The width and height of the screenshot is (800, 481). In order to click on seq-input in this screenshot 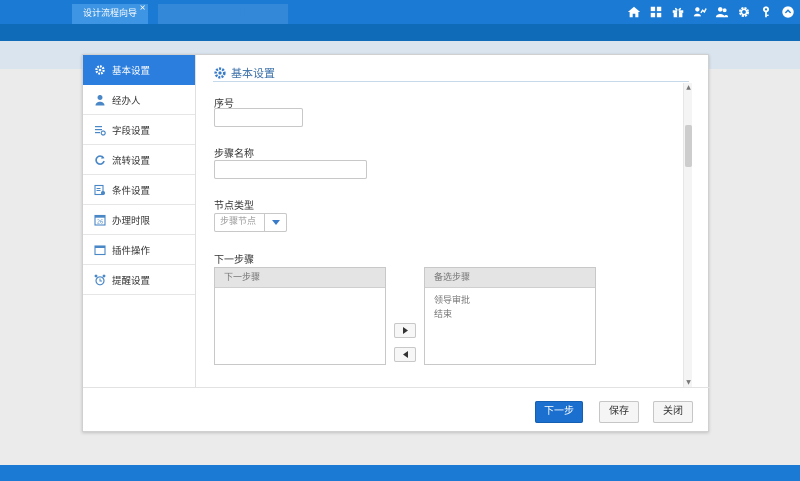, I will do `click(258, 117)`.